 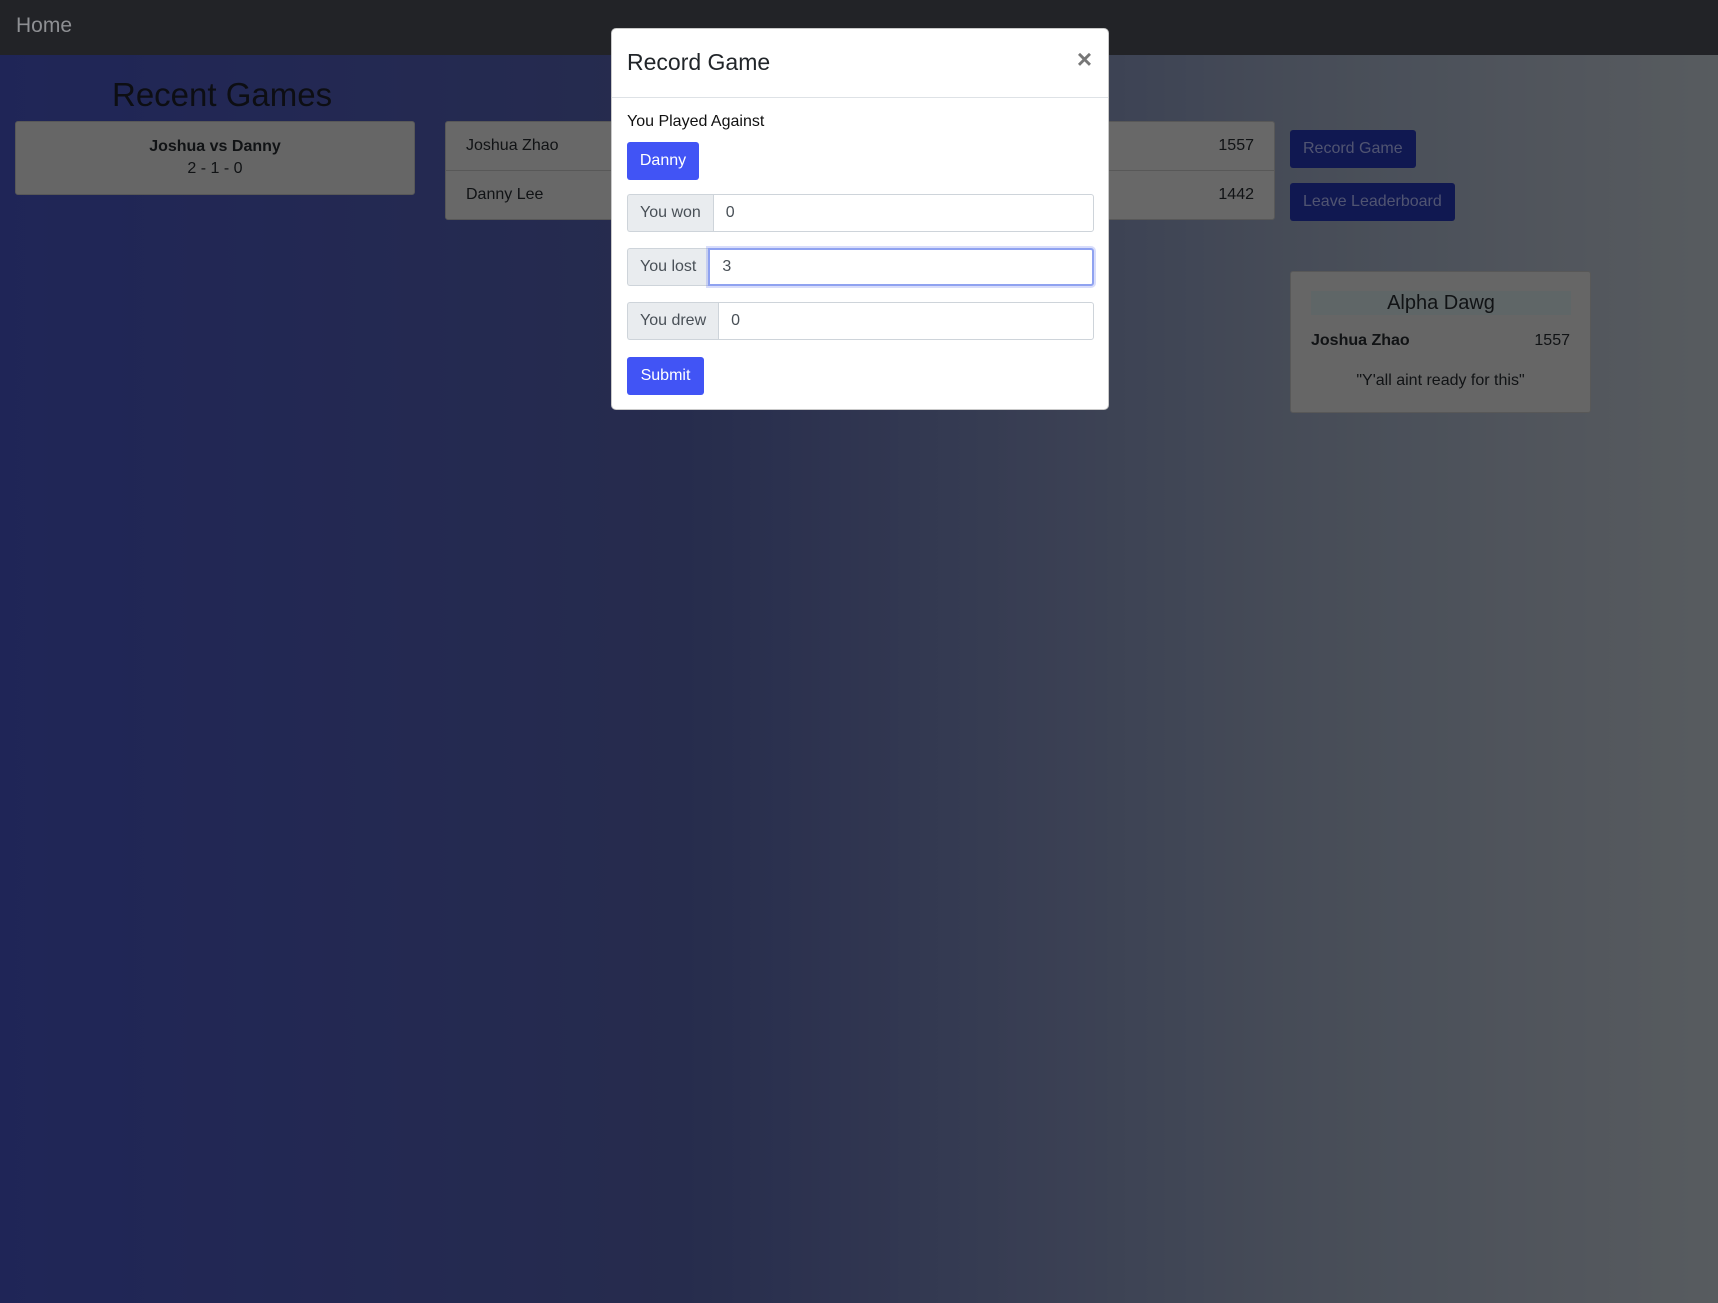 I want to click on home-link: Home, so click(x=44, y=26).